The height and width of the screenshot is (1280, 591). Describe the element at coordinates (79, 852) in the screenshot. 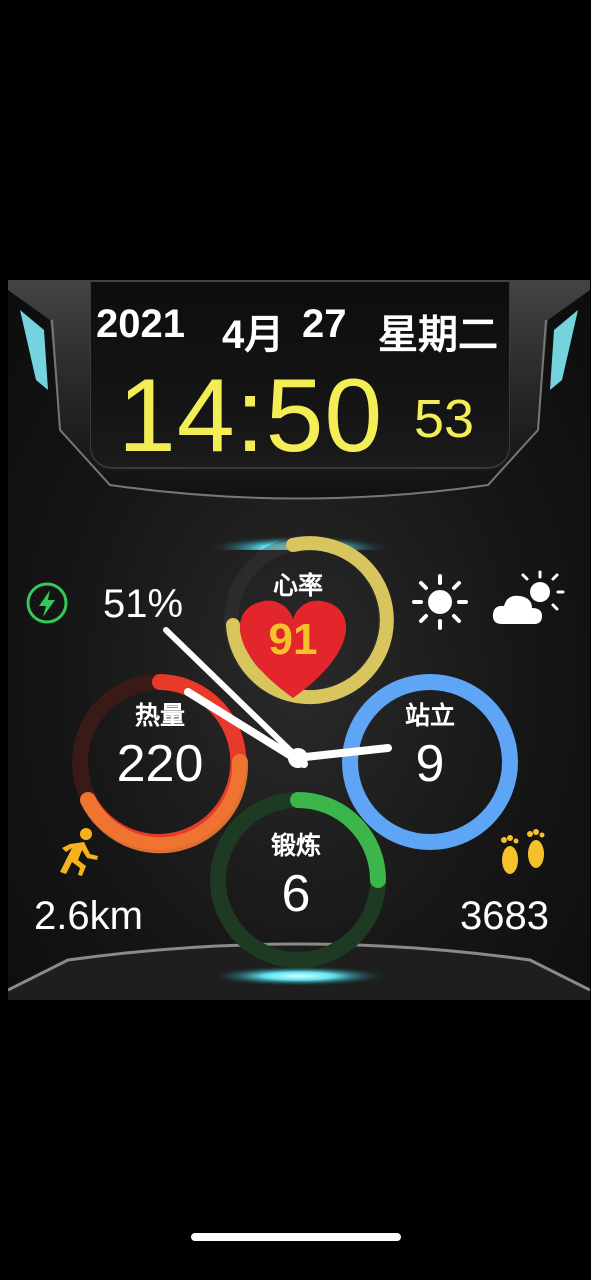

I see `runner-icon` at that location.